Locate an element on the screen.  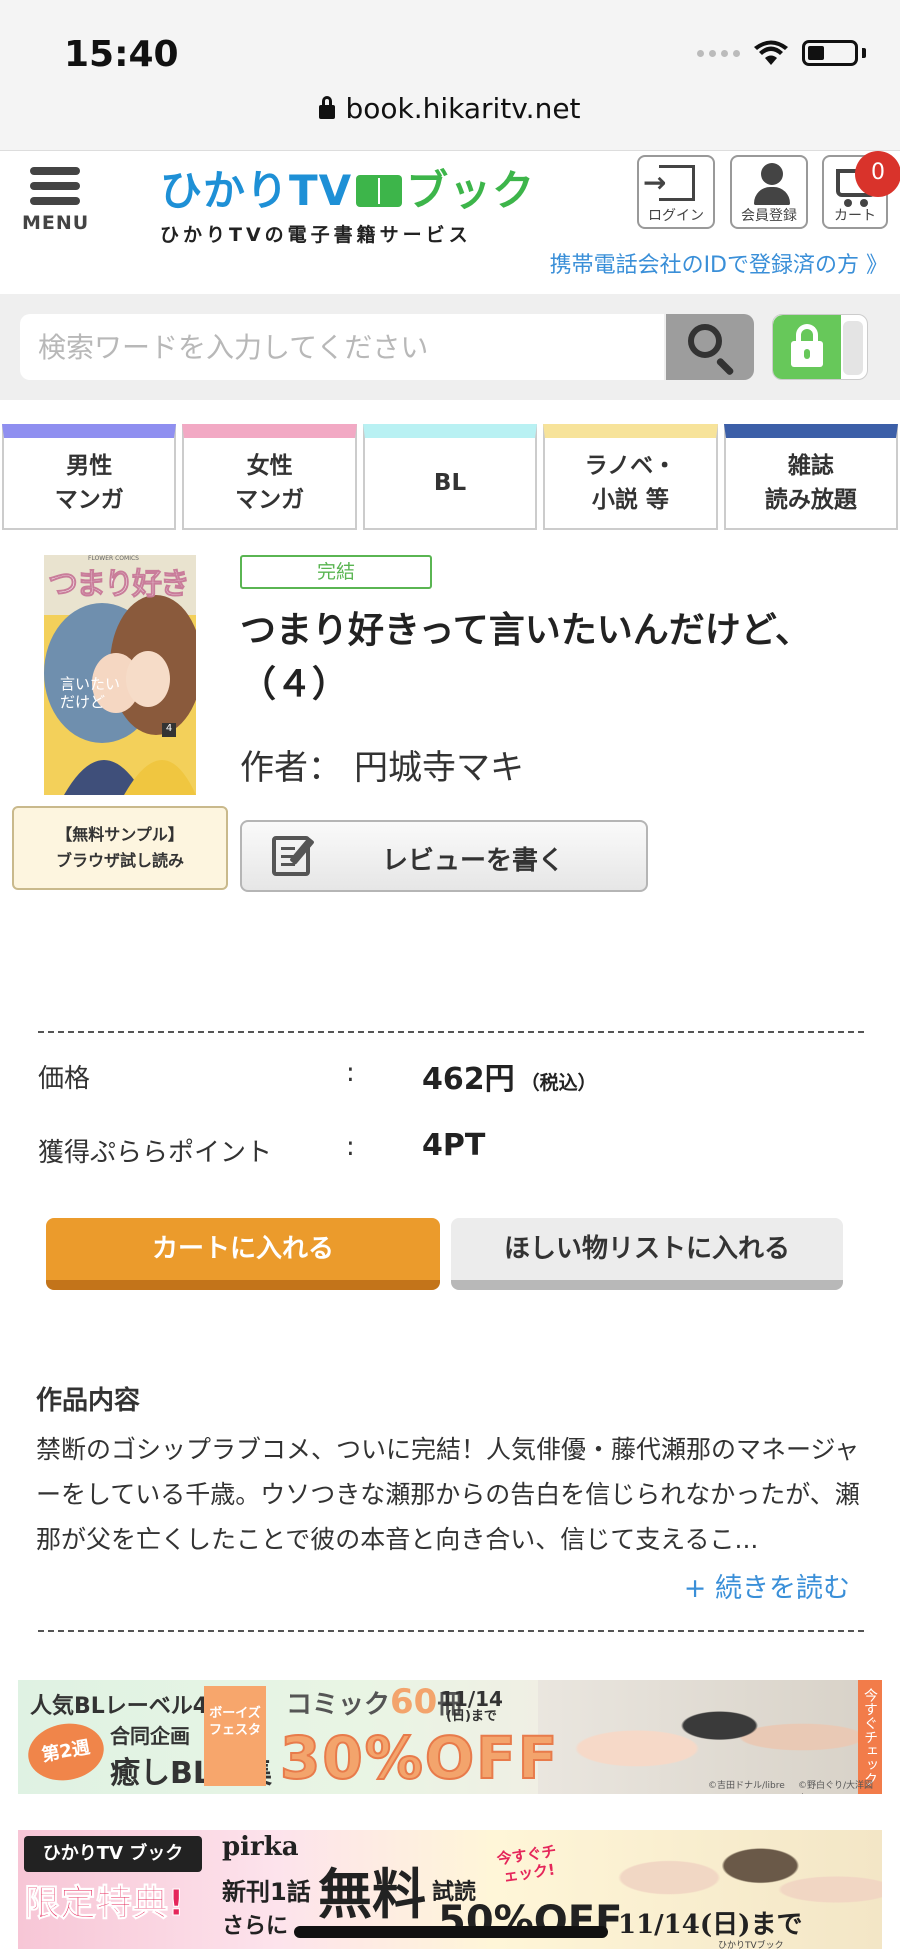
site-logo: ひかりTV ブック ひかりTVの電子書籍サービス is located at coordinates (347, 202).